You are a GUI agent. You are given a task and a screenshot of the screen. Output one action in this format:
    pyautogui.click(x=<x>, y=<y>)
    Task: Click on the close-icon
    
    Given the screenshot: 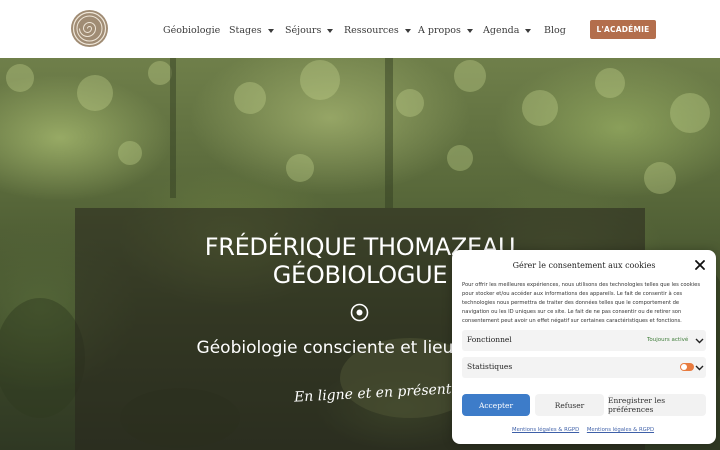 What is the action you would take?
    pyautogui.click(x=700, y=265)
    